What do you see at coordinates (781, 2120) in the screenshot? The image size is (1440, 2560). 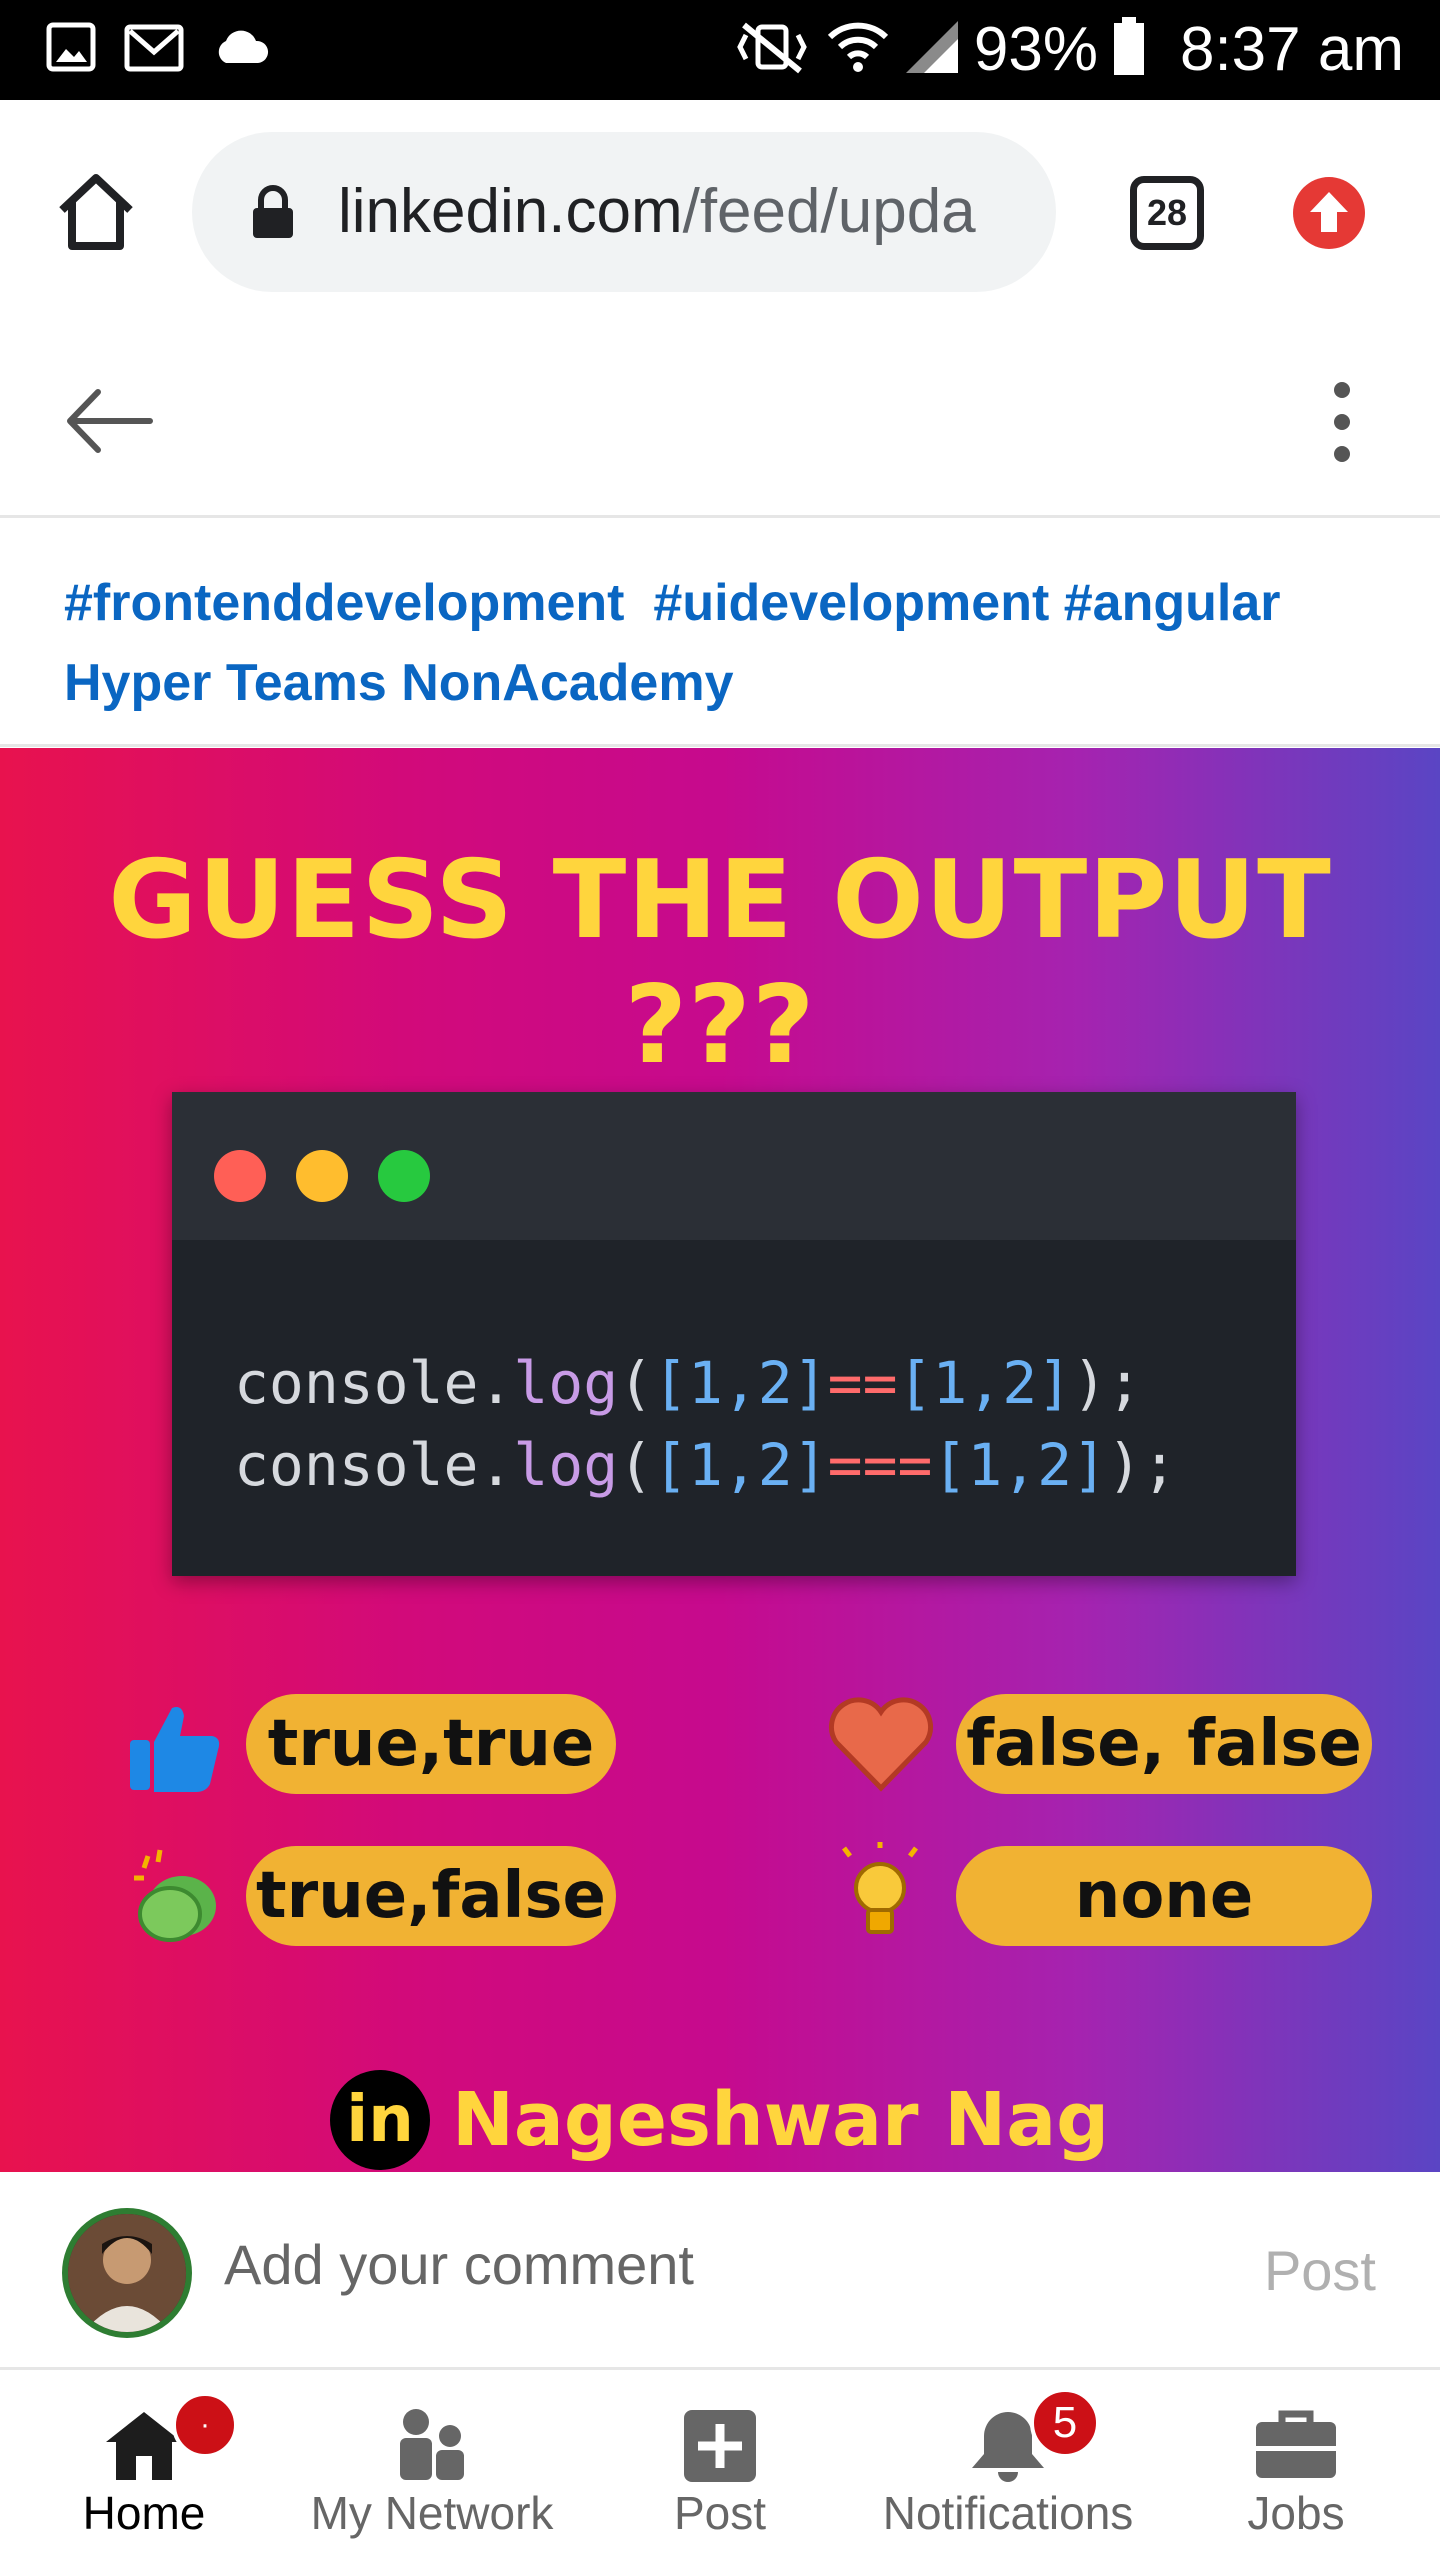 I see `author-name: Nageshwar Nag` at bounding box center [781, 2120].